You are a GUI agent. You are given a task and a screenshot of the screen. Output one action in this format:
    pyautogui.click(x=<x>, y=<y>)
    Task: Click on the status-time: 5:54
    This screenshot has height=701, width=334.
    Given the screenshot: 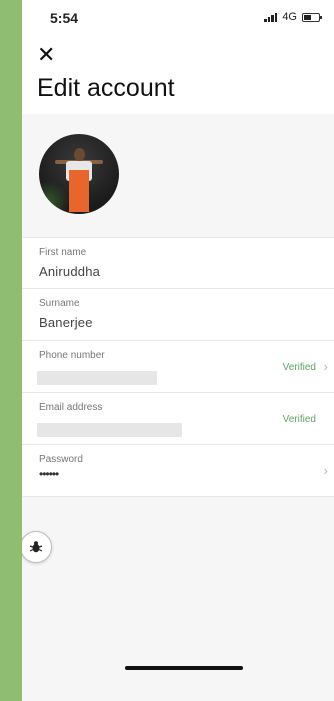 What is the action you would take?
    pyautogui.click(x=64, y=18)
    